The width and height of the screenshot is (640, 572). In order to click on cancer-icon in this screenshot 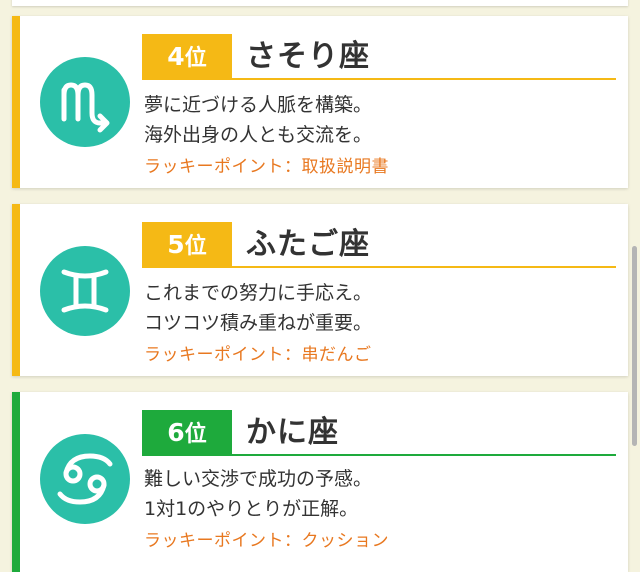, I will do `click(85, 479)`.